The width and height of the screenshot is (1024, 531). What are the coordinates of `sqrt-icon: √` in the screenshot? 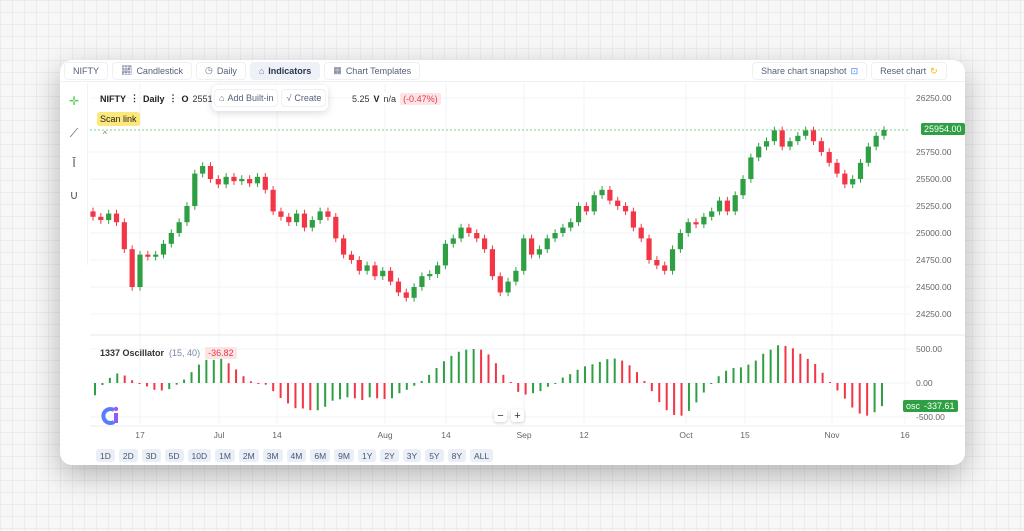 It's located at (289, 98).